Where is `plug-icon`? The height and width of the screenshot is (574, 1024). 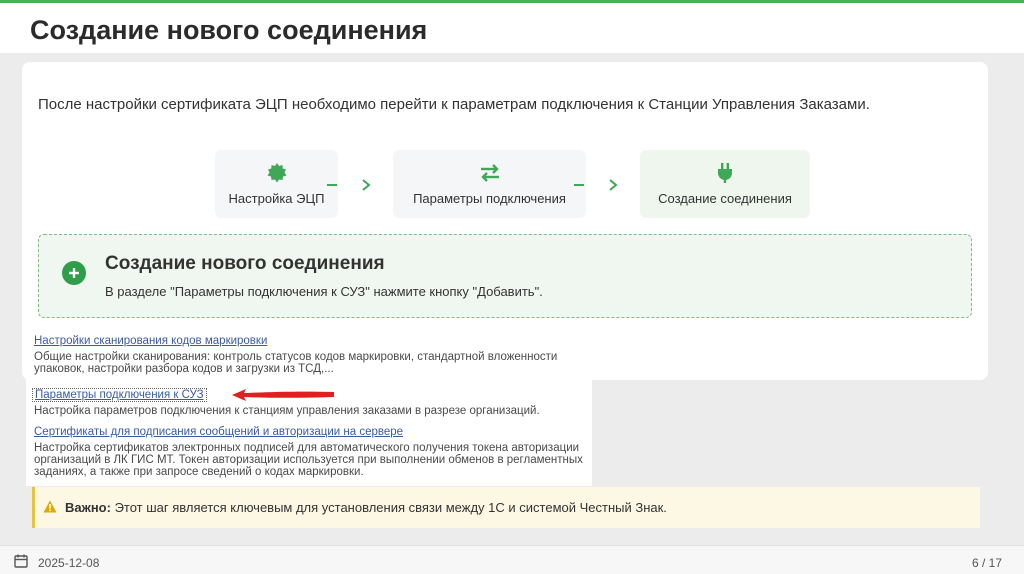 plug-icon is located at coordinates (725, 173).